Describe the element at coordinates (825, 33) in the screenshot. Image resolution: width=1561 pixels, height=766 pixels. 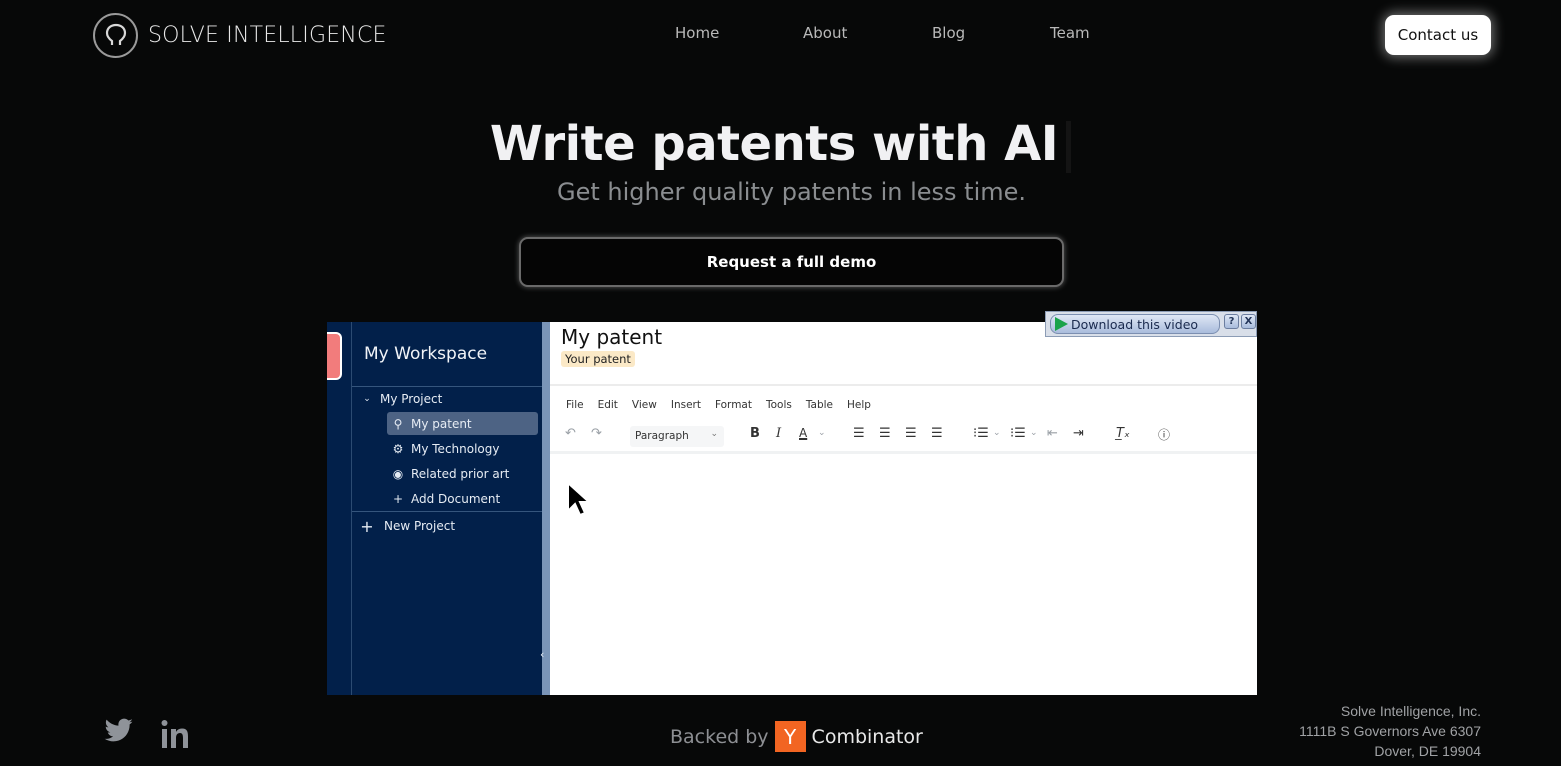
I see `nav-about: About` at that location.